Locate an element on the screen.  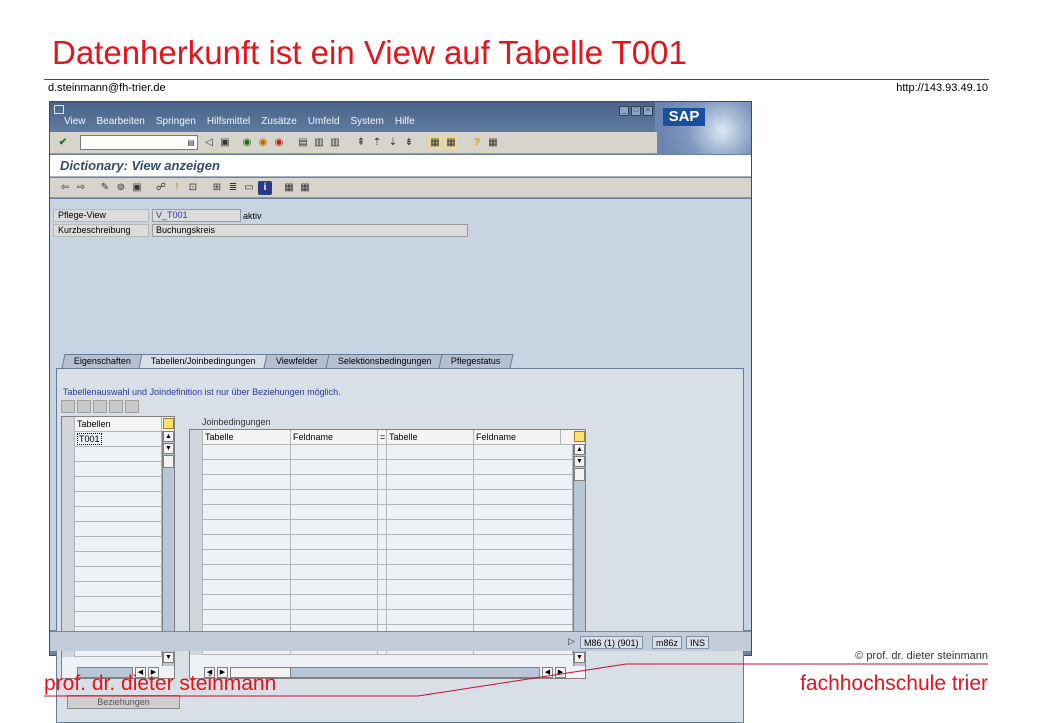
footer-rule-diagonal is located at coordinates (522, 680).